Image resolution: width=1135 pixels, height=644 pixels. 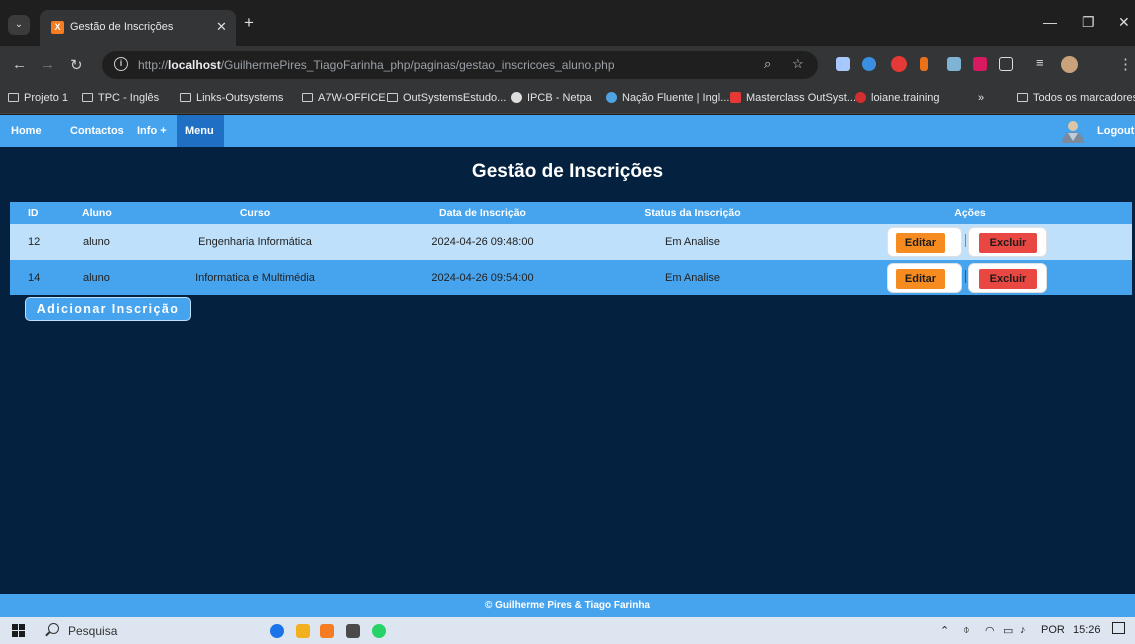 What do you see at coordinates (869, 64) in the screenshot?
I see `extension-blue-icon` at bounding box center [869, 64].